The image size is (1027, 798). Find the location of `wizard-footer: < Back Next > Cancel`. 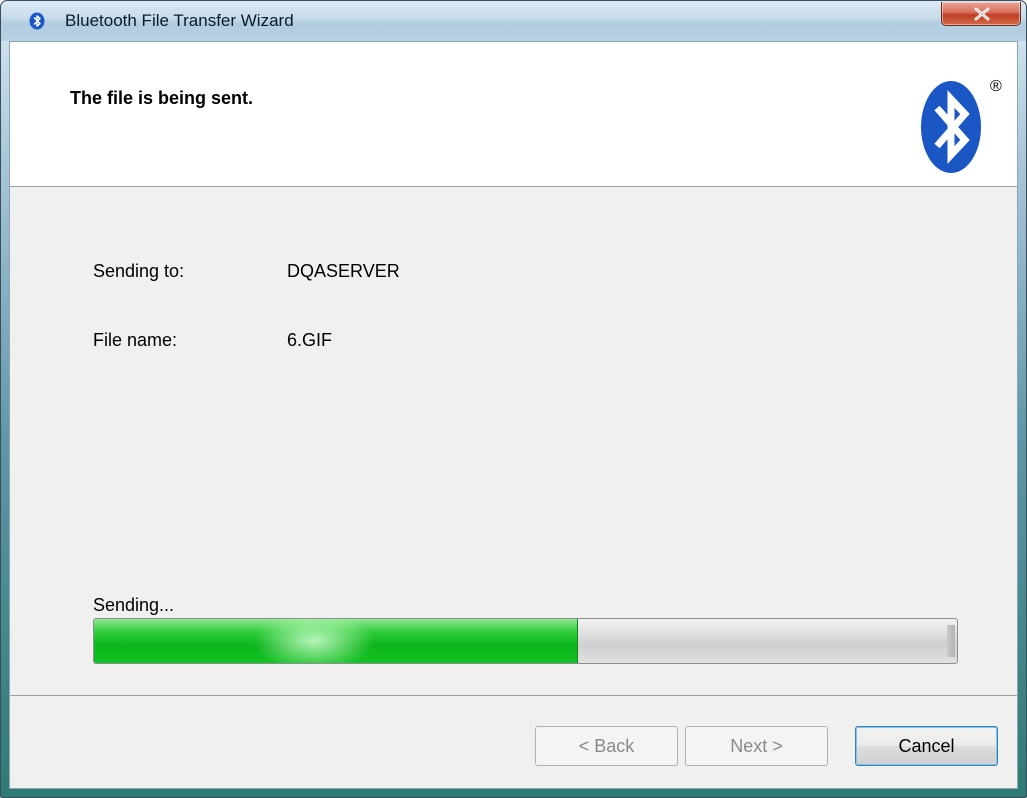

wizard-footer: < Back Next > Cancel is located at coordinates (513, 742).